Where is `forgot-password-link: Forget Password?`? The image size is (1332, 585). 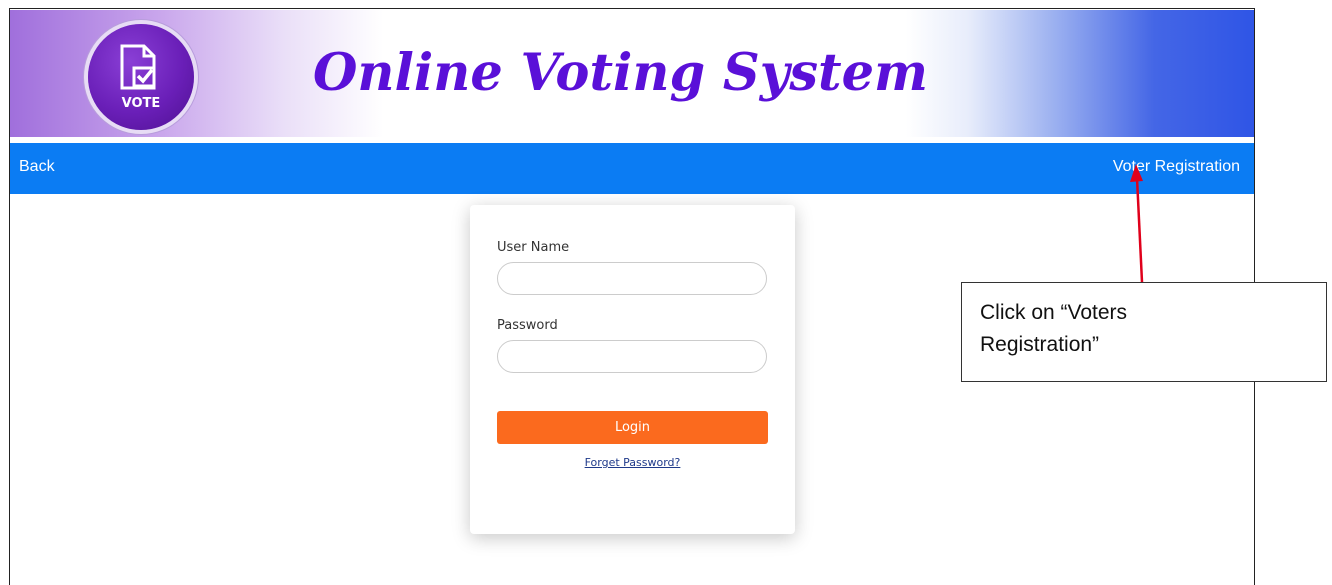 forgot-password-link: Forget Password? is located at coordinates (632, 462).